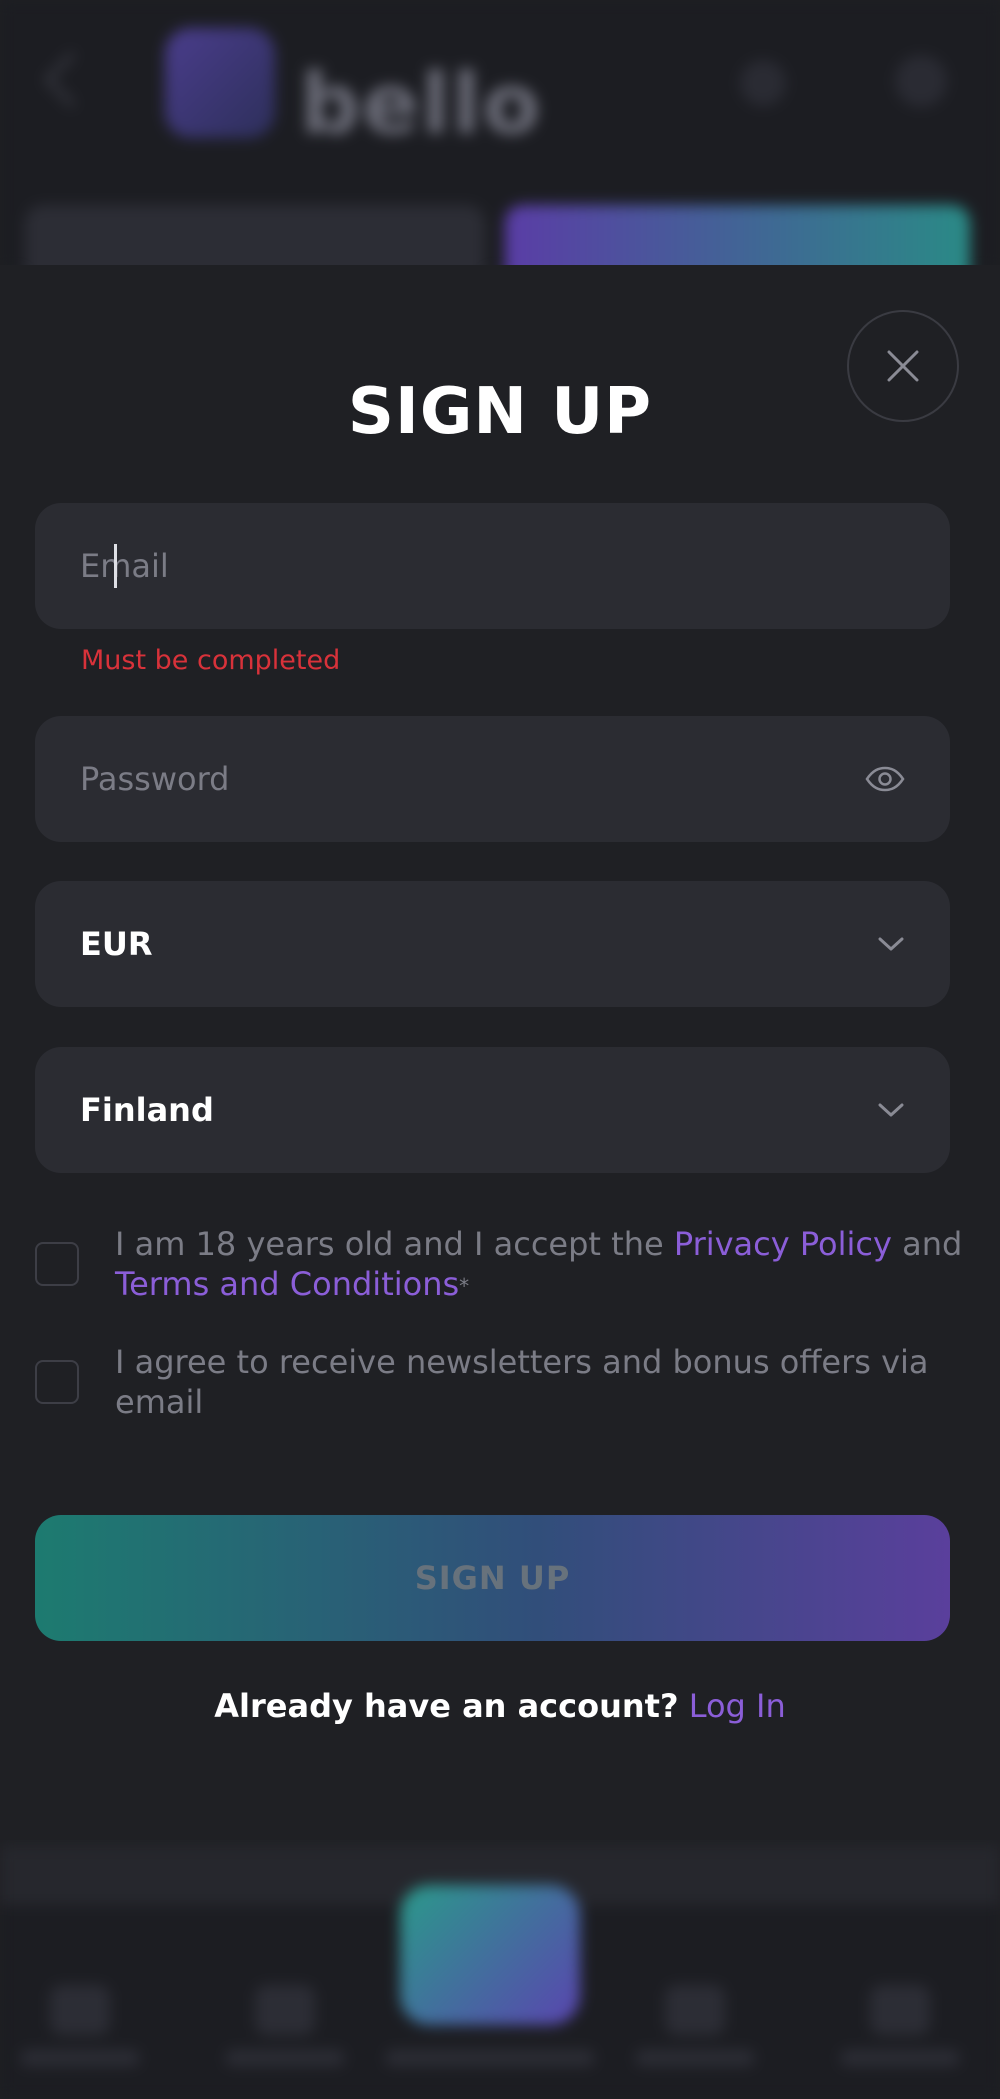  Describe the element at coordinates (464, 1286) in the screenshot. I see `required-mark: *` at that location.